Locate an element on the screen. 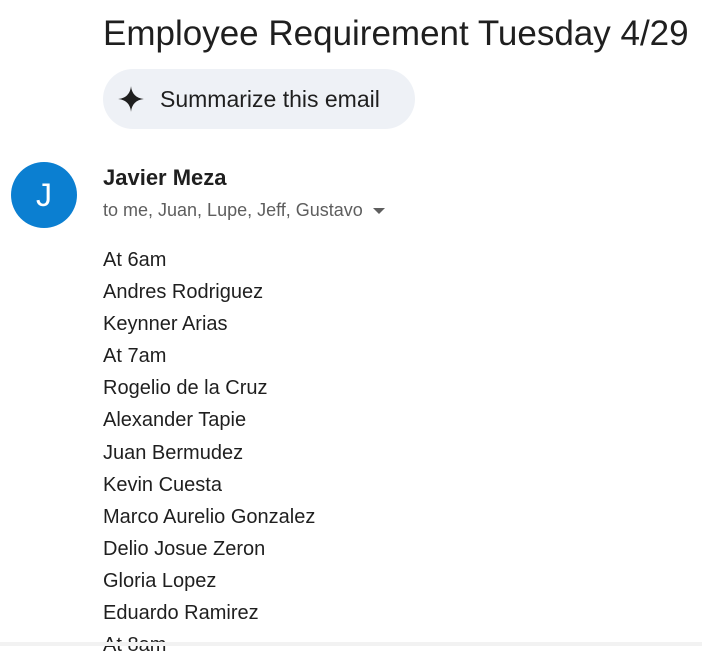  divider is located at coordinates (351, 644).